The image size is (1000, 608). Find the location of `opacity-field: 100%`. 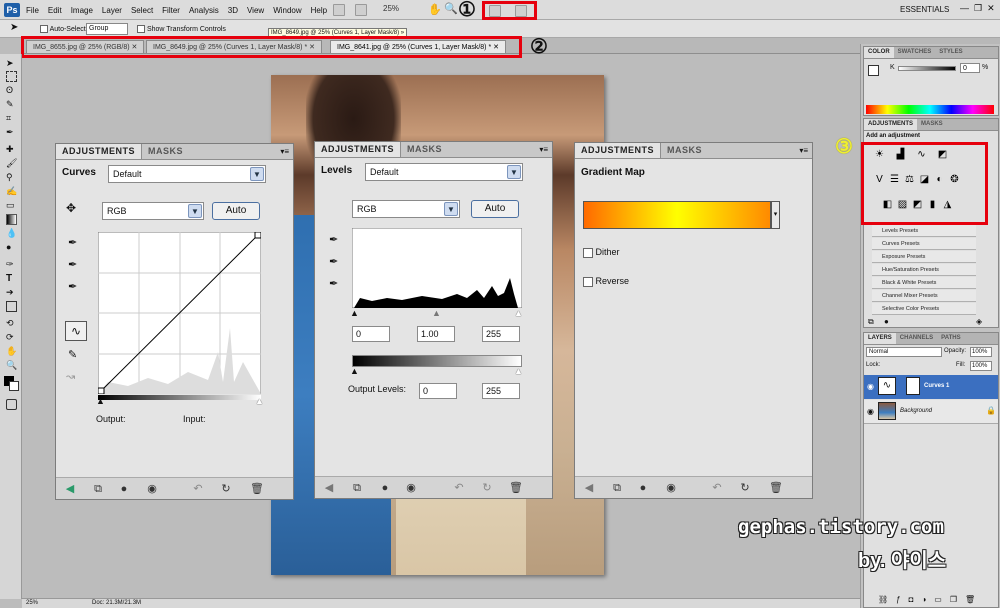

opacity-field: 100% is located at coordinates (981, 352).